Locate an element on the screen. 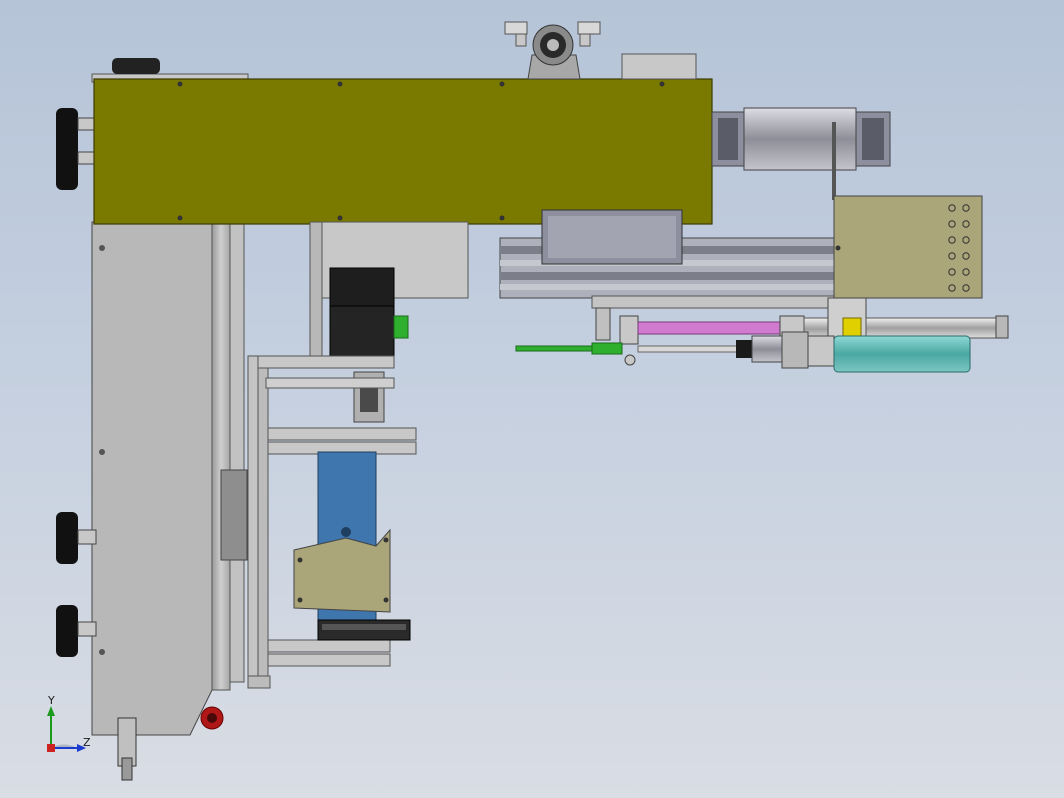 This screenshot has height=798, width=1064. top-sensor-box is located at coordinates (659, 66).